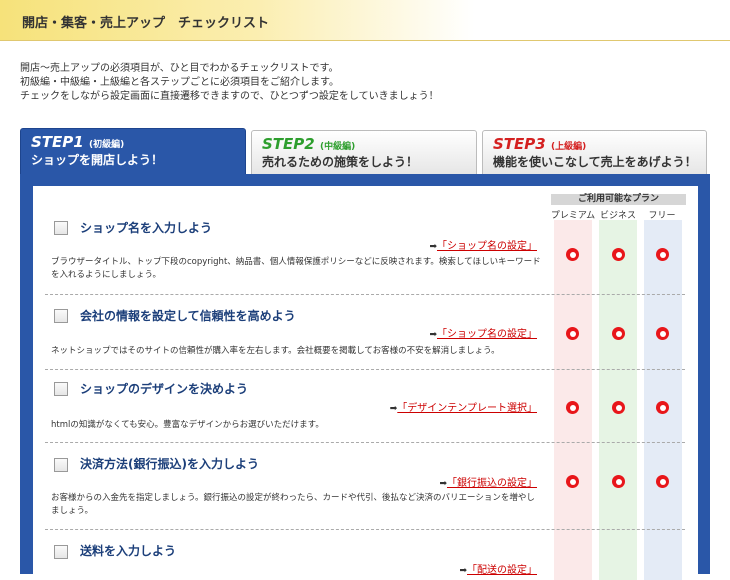 The height and width of the screenshot is (580, 730). I want to click on item-setting-link: ➡「デザインテンプレート選択」, so click(463, 406).